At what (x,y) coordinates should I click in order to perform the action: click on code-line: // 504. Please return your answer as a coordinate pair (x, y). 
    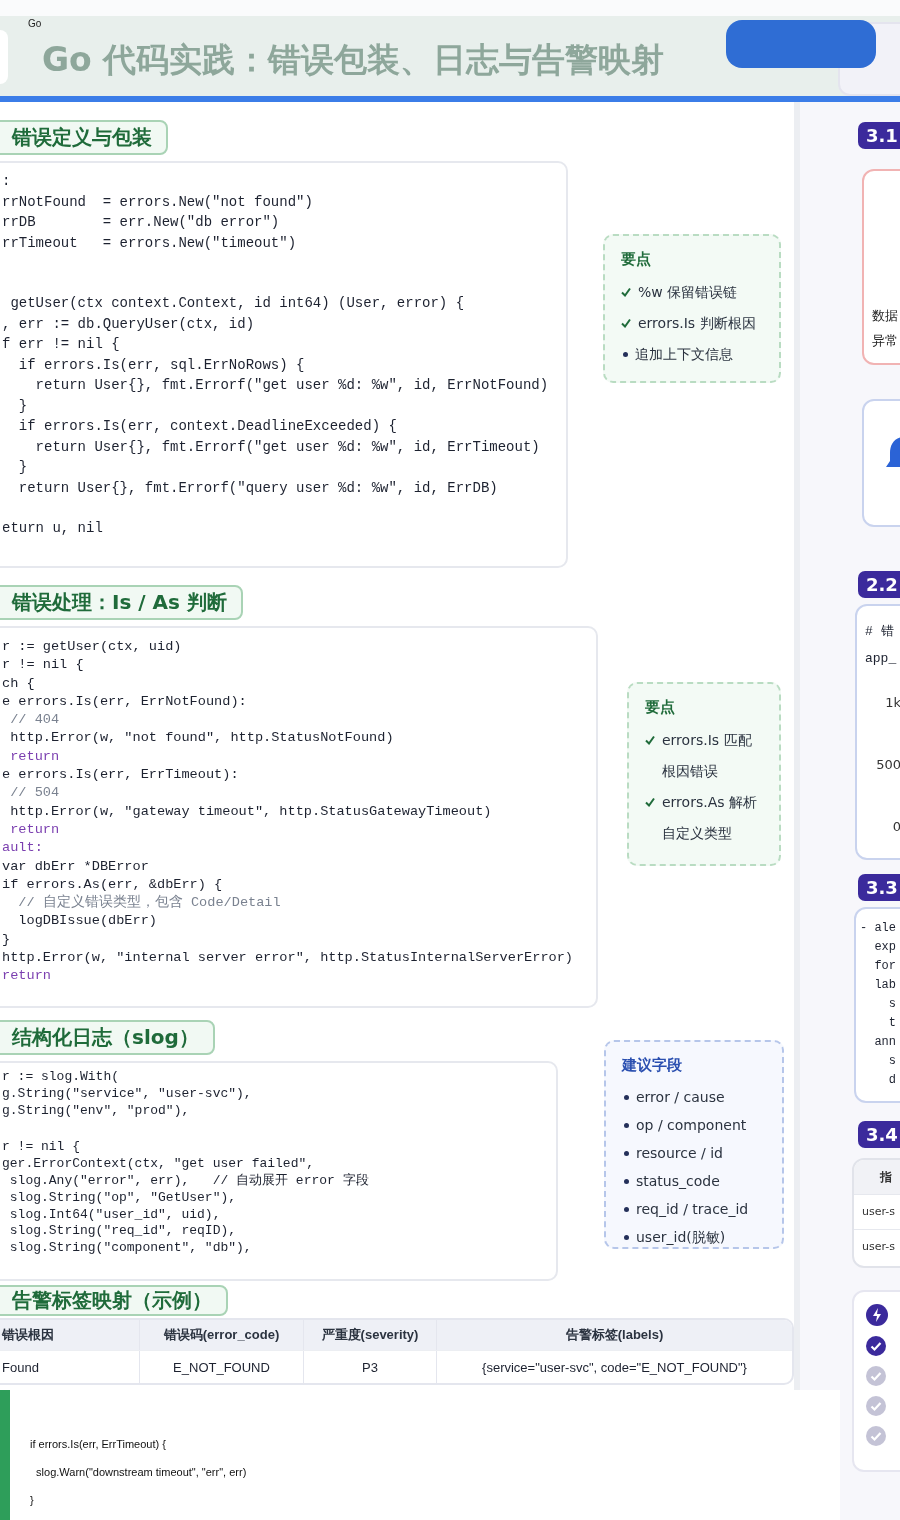
    Looking at the image, I should click on (34, 793).